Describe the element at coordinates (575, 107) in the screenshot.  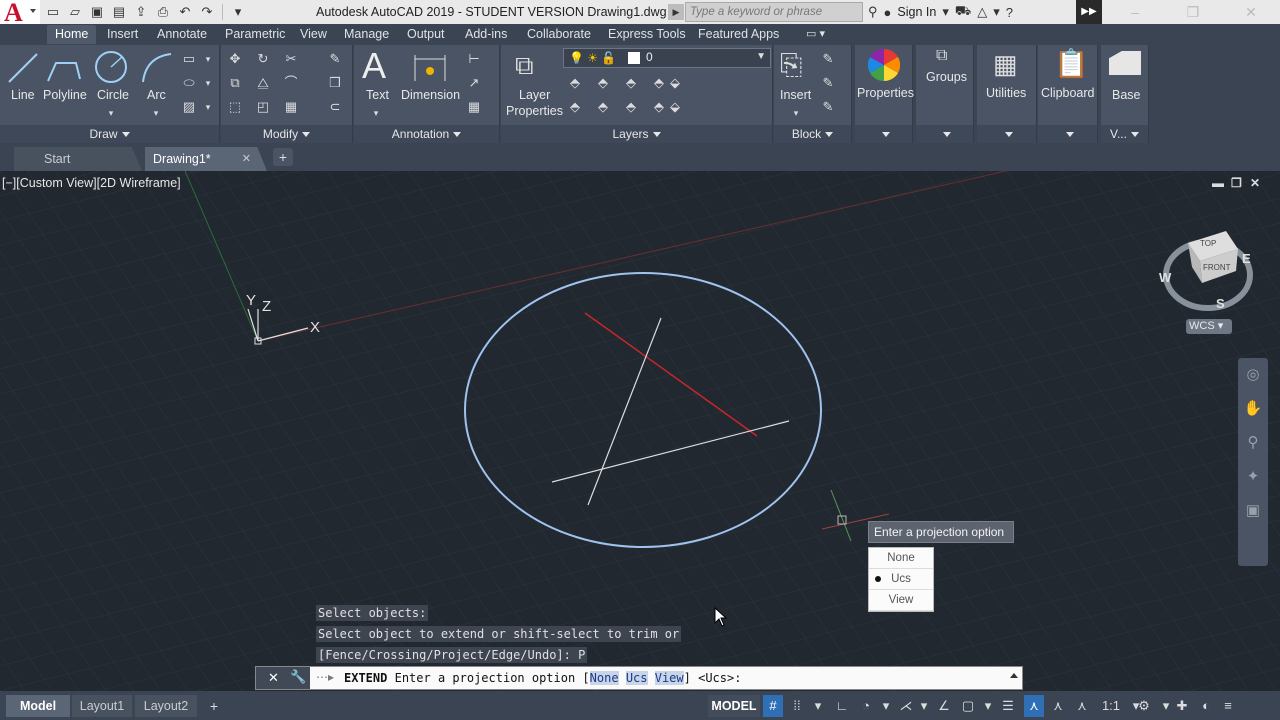
I see `layer-on-icon: ⬘` at that location.